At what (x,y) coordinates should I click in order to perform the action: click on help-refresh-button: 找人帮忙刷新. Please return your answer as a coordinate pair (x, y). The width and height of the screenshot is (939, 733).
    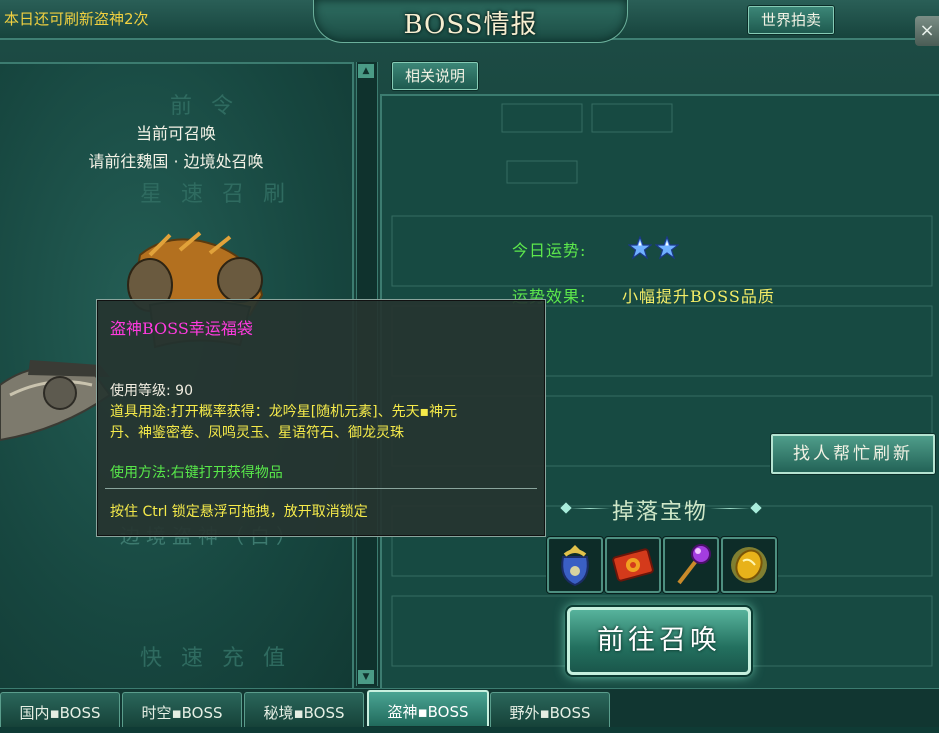
    Looking at the image, I should click on (853, 454).